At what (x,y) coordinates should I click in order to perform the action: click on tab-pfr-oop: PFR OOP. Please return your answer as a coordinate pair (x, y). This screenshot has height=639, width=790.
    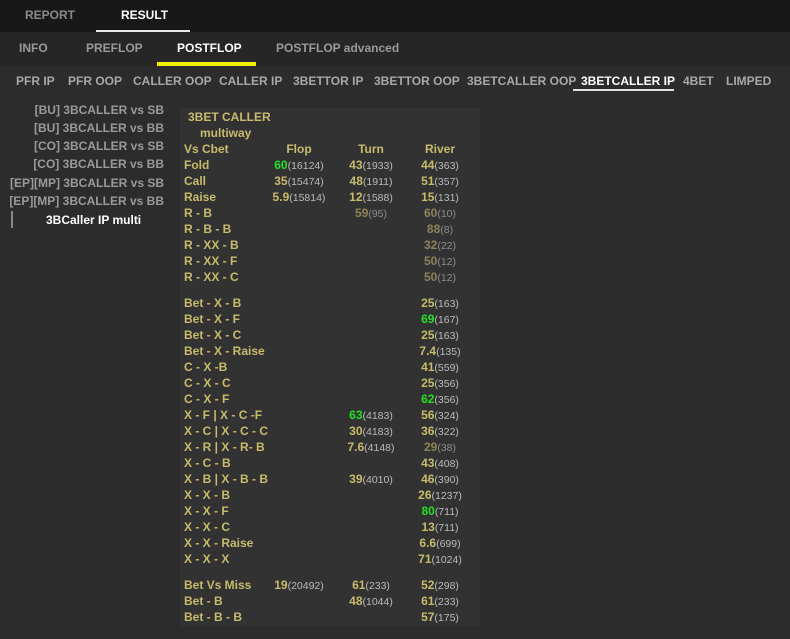
    Looking at the image, I should click on (95, 81).